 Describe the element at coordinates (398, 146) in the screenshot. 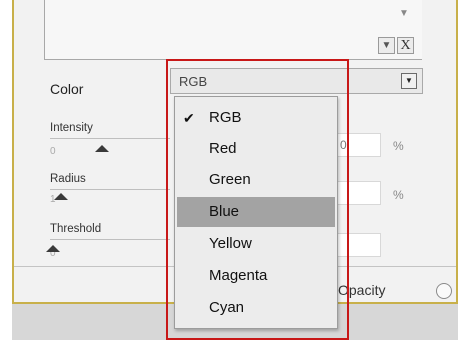

I see `intensity-unit: %` at that location.